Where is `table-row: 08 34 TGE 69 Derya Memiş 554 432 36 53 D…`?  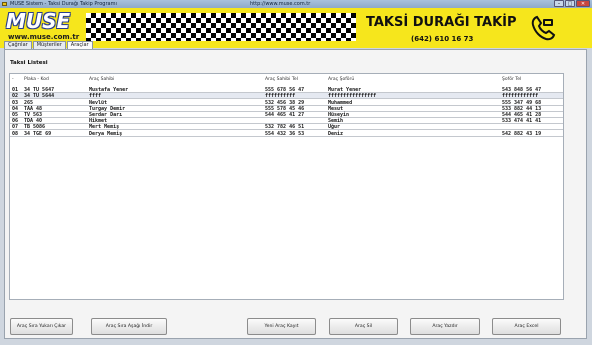
table-row: 08 34 TGE 69 Derya Memiş 554 432 36 53 D… is located at coordinates (286, 133).